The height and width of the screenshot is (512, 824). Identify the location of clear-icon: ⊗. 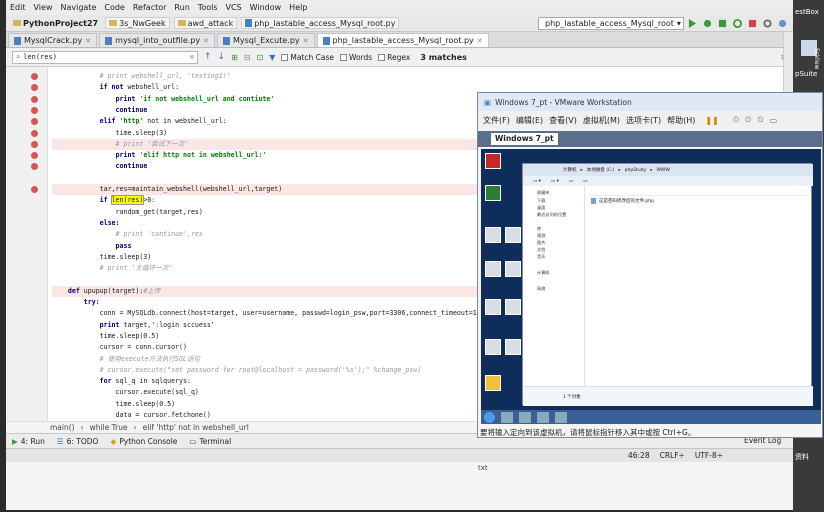
(192, 57).